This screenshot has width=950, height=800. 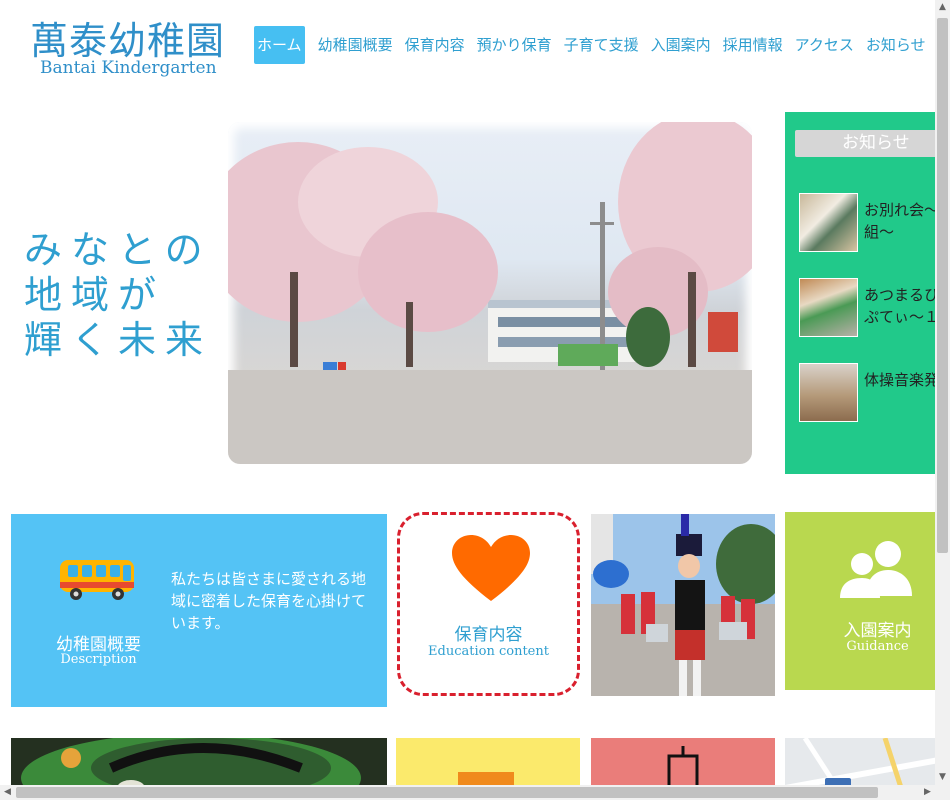 I want to click on admission-card: 入園案内 Guidance, so click(x=867, y=601).